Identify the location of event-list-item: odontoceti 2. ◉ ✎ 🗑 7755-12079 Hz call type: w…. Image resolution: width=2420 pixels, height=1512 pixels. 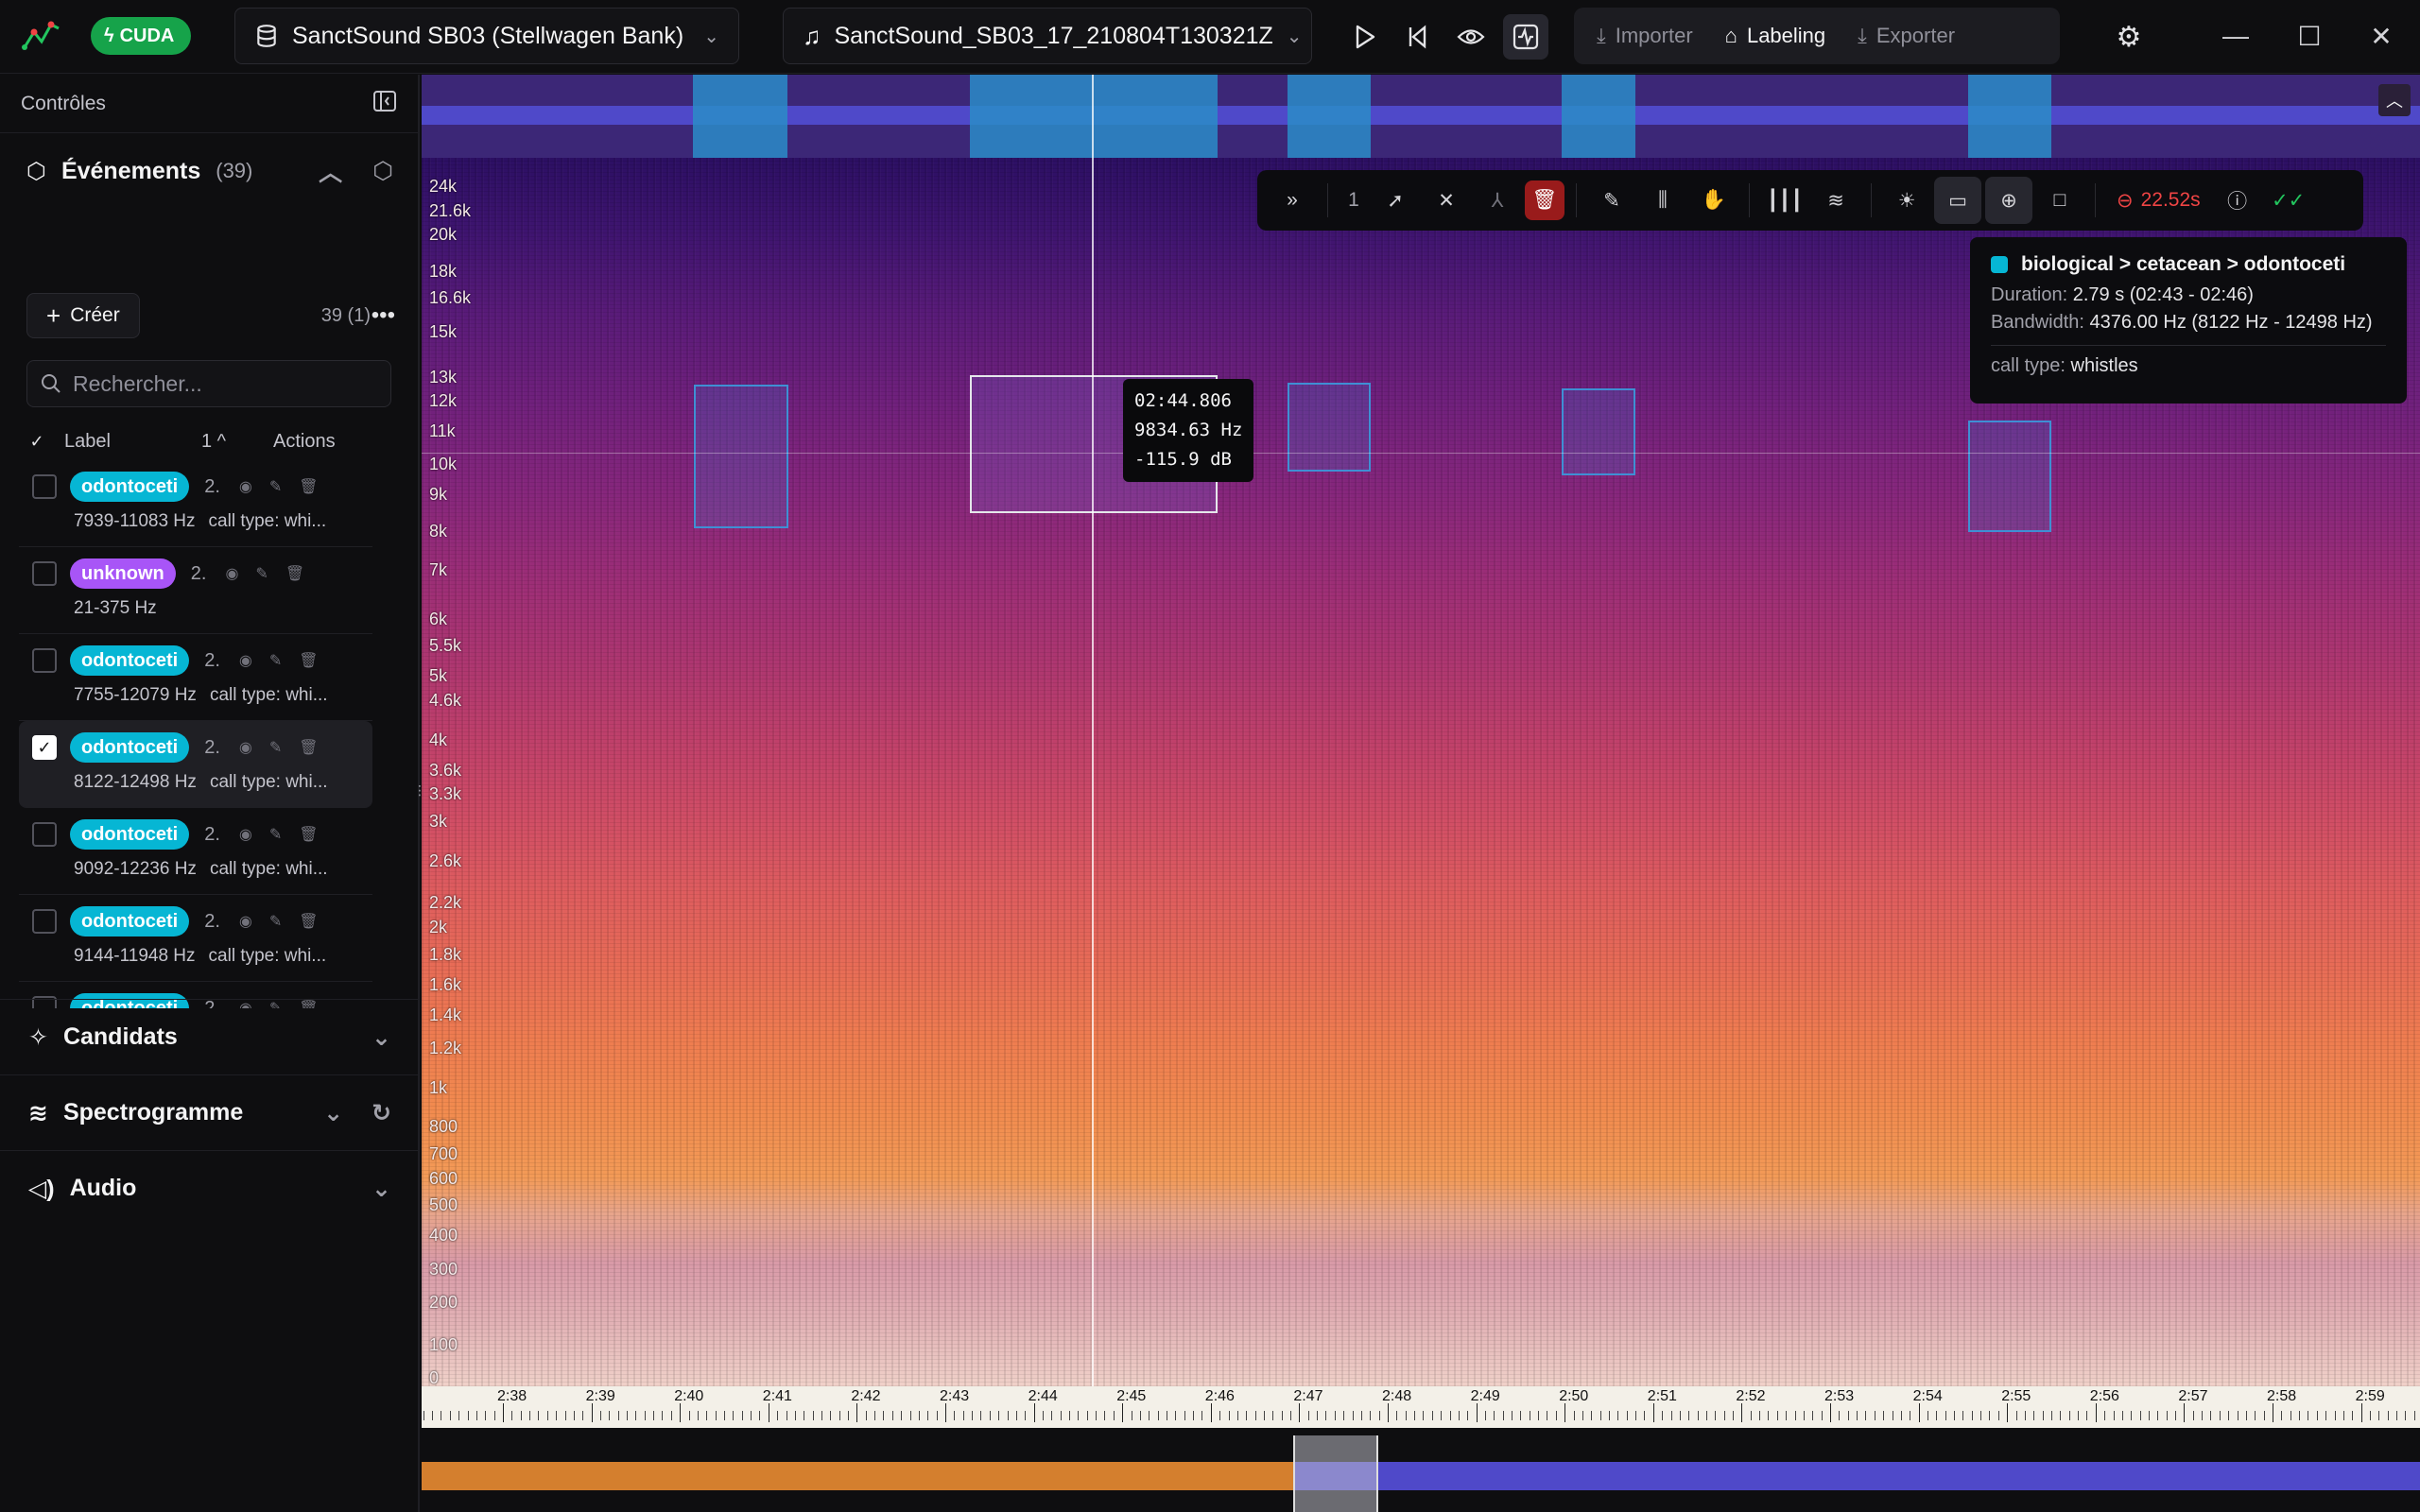
(195, 677).